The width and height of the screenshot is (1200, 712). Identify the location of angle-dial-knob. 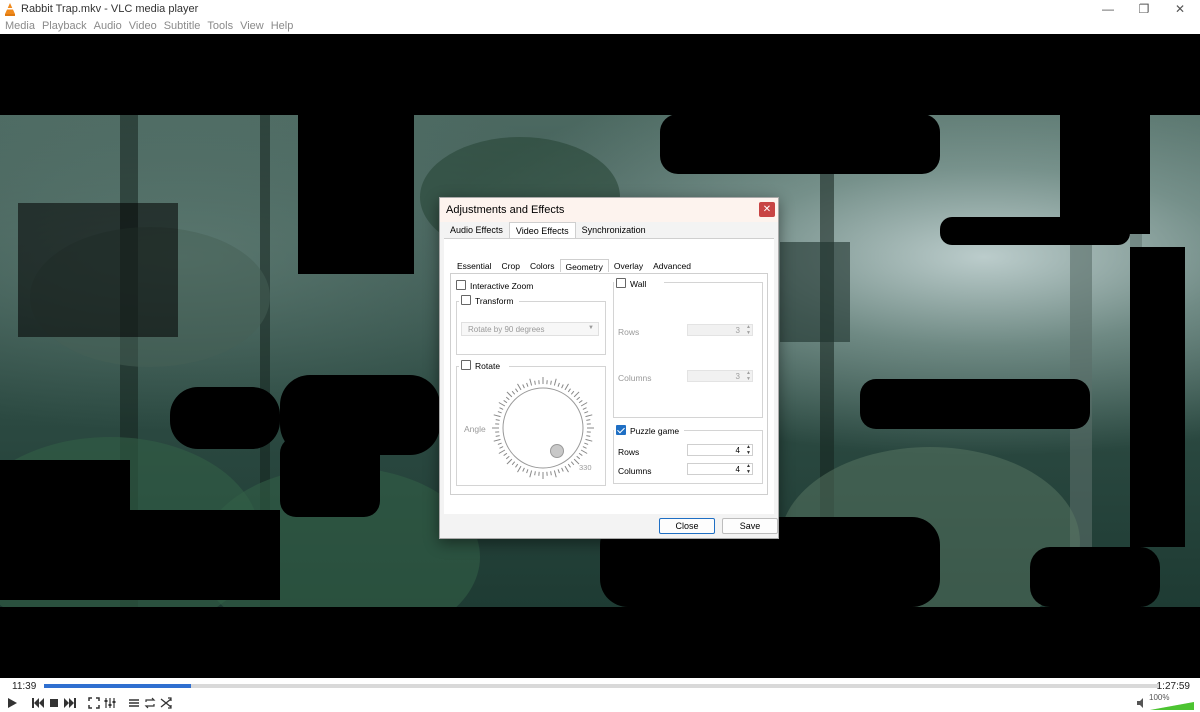
(557, 451).